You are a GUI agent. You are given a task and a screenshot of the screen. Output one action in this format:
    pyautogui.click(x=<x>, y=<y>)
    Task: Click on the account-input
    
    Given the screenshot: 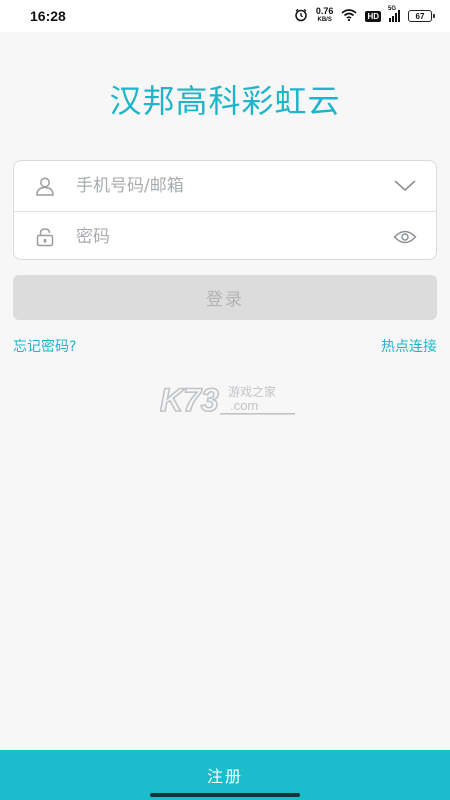 What is the action you would take?
    pyautogui.click(x=234, y=186)
    